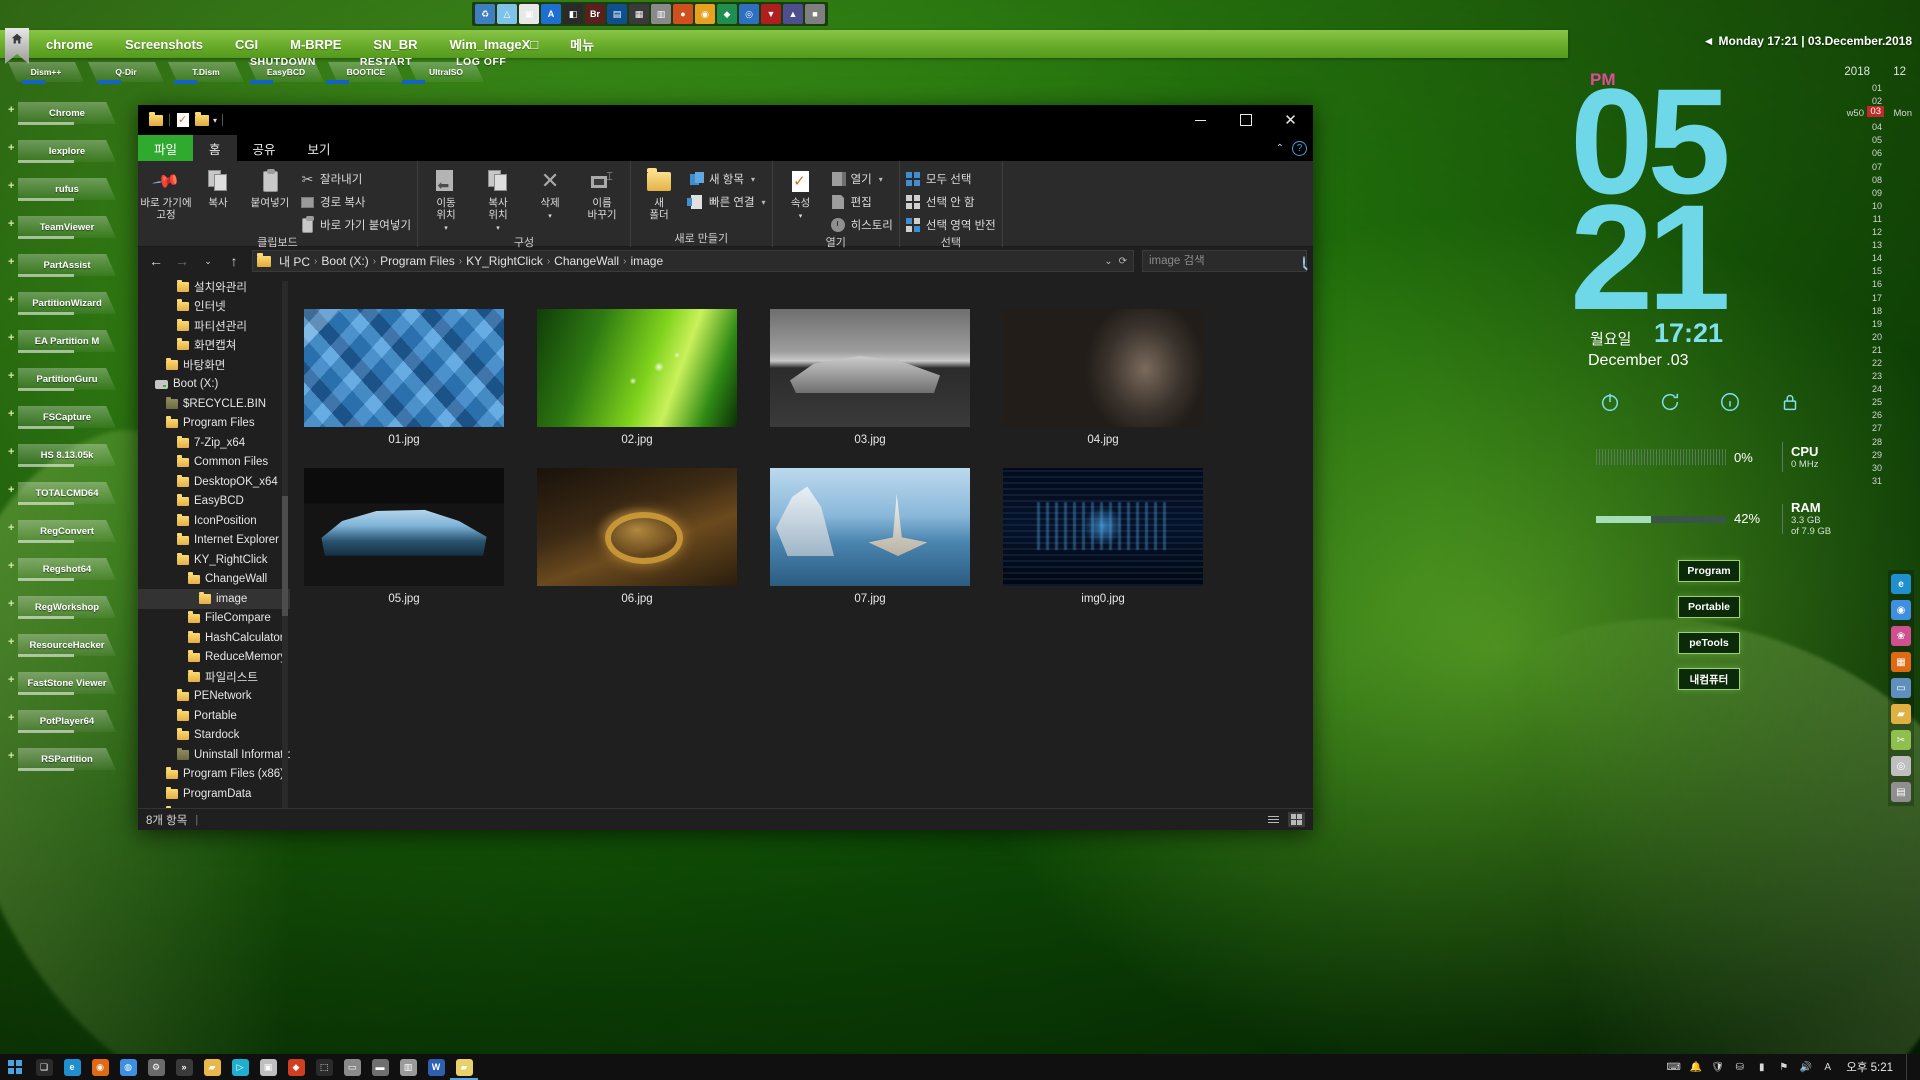  What do you see at coordinates (62, 189) in the screenshot?
I see `dock-item-rufus: + rufus` at bounding box center [62, 189].